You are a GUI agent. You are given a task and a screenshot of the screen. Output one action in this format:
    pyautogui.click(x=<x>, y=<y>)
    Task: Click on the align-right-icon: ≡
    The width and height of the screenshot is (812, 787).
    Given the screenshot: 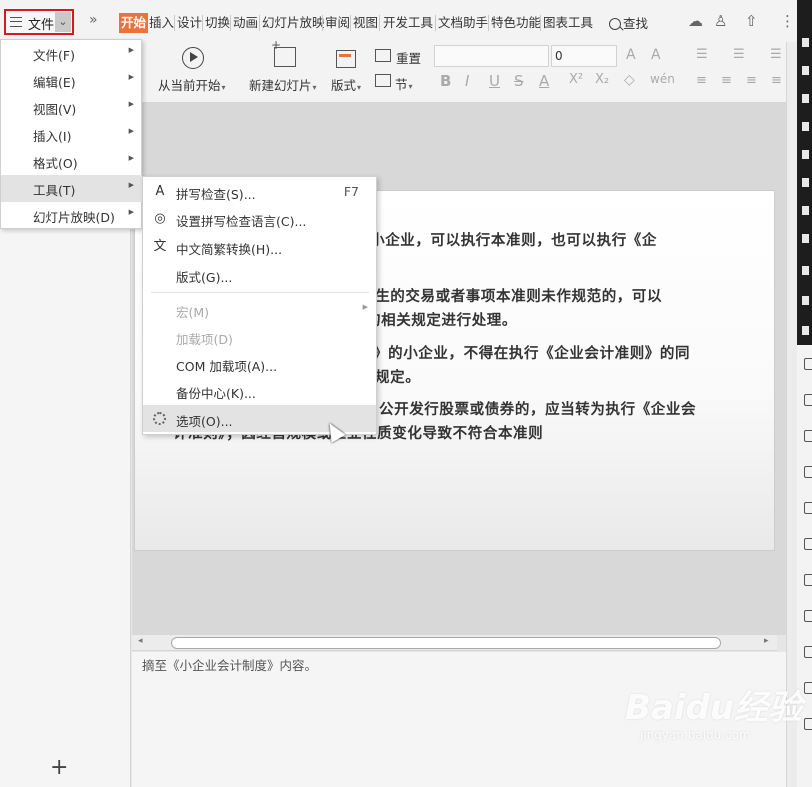 What is the action you would take?
    pyautogui.click(x=751, y=80)
    